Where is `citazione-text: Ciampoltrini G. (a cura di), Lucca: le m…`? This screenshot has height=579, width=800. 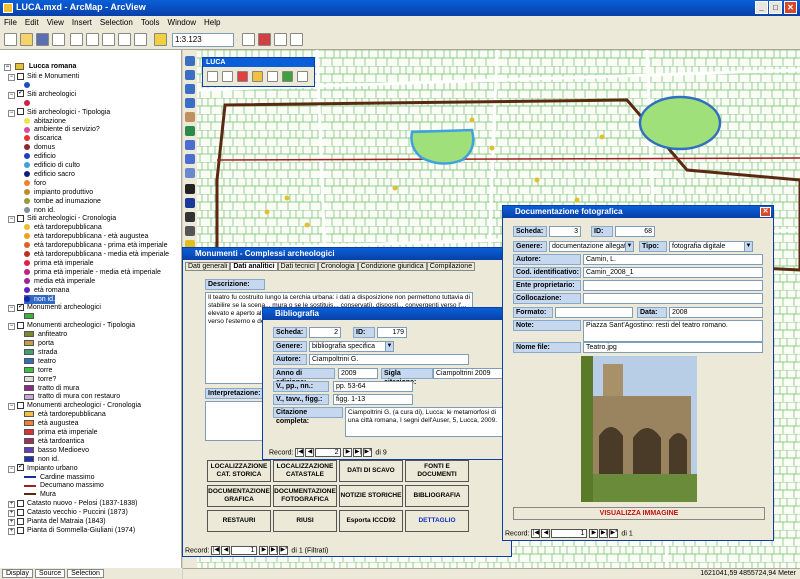
citazione-text: Ciampoltrini G. (a cura di), Lucca: le m… is located at coordinates (424, 422).